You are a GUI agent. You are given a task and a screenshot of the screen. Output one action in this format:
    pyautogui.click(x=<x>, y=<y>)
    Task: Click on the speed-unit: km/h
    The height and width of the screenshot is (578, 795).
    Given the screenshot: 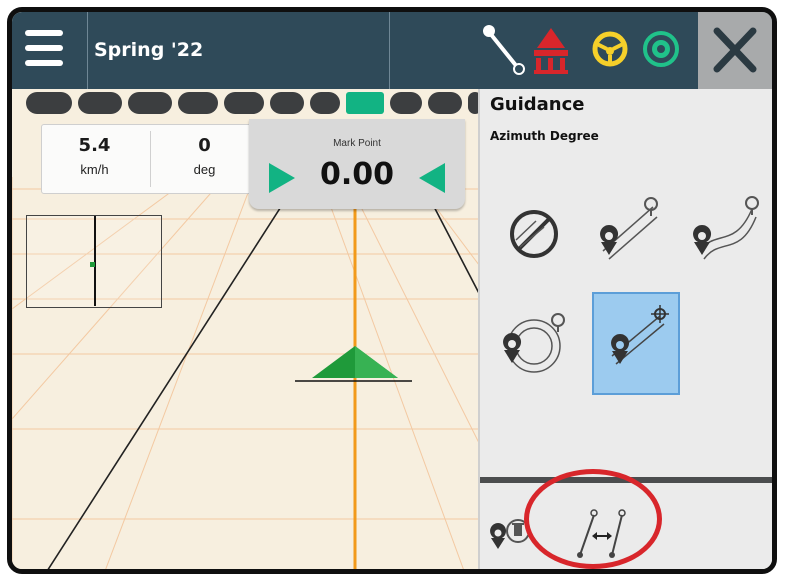 What is the action you would take?
    pyautogui.click(x=94, y=169)
    